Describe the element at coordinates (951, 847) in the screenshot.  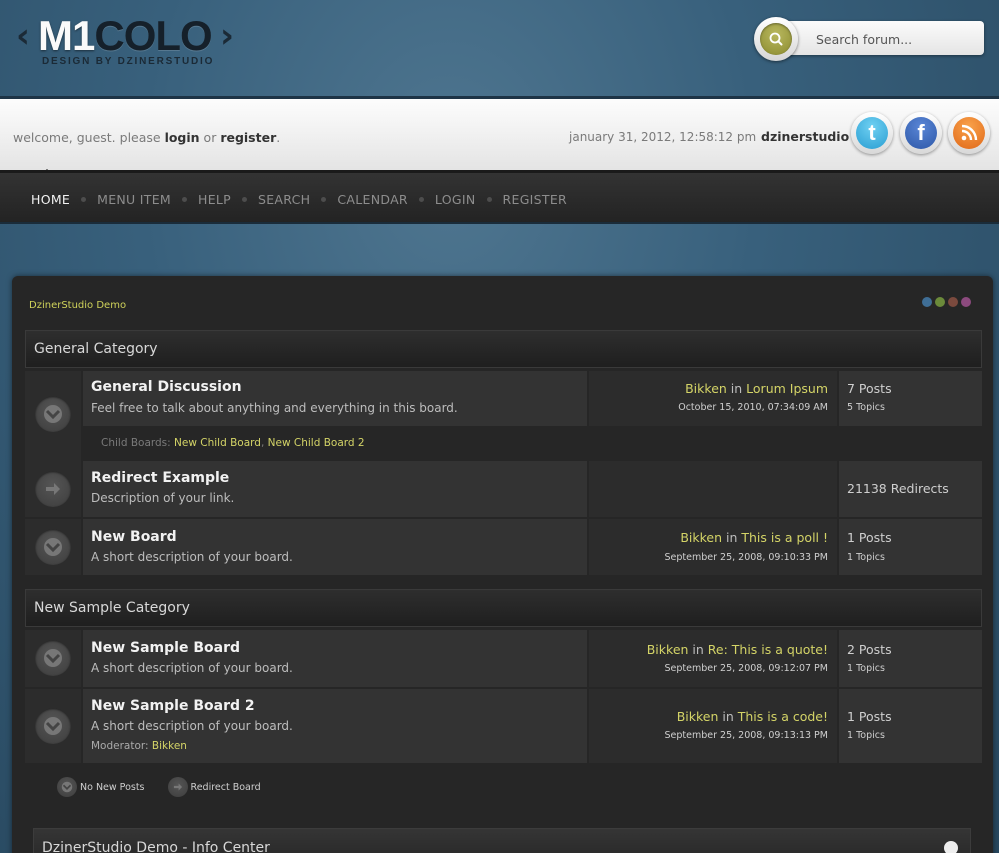
I see `collapse-toggle-icon` at that location.